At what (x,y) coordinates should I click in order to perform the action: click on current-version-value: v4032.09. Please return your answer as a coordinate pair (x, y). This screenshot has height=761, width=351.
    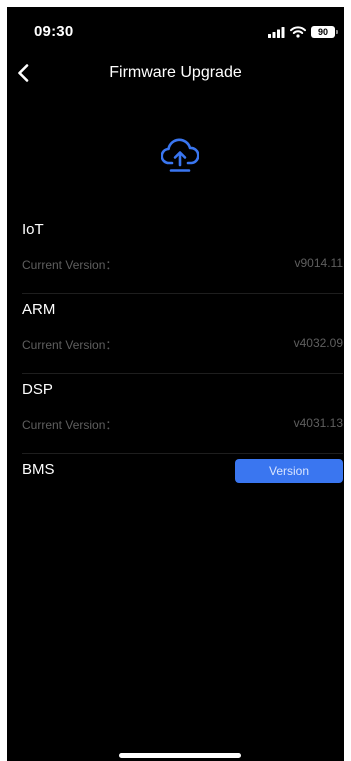
    Looking at the image, I should click on (318, 343).